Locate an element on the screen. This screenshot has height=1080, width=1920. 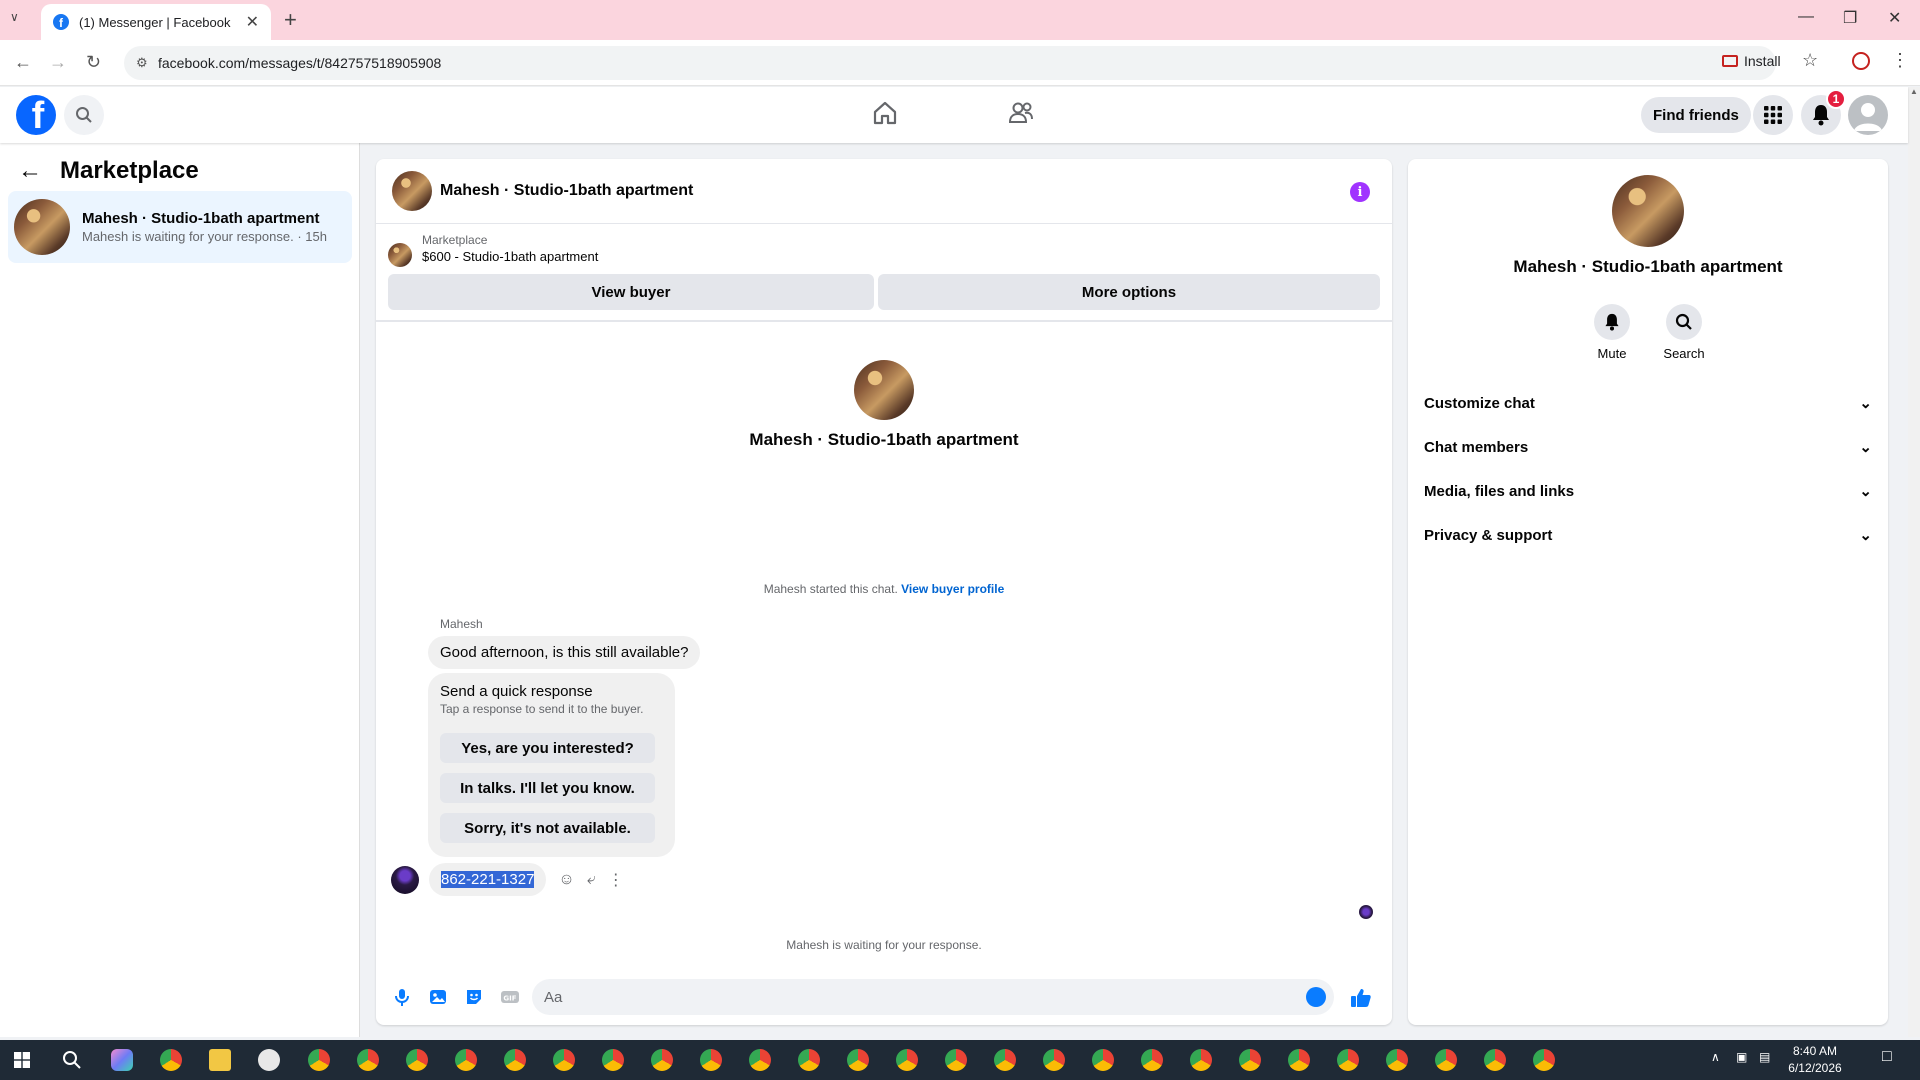
quick-response-option: Yes, are you interested? is located at coordinates (547, 748).